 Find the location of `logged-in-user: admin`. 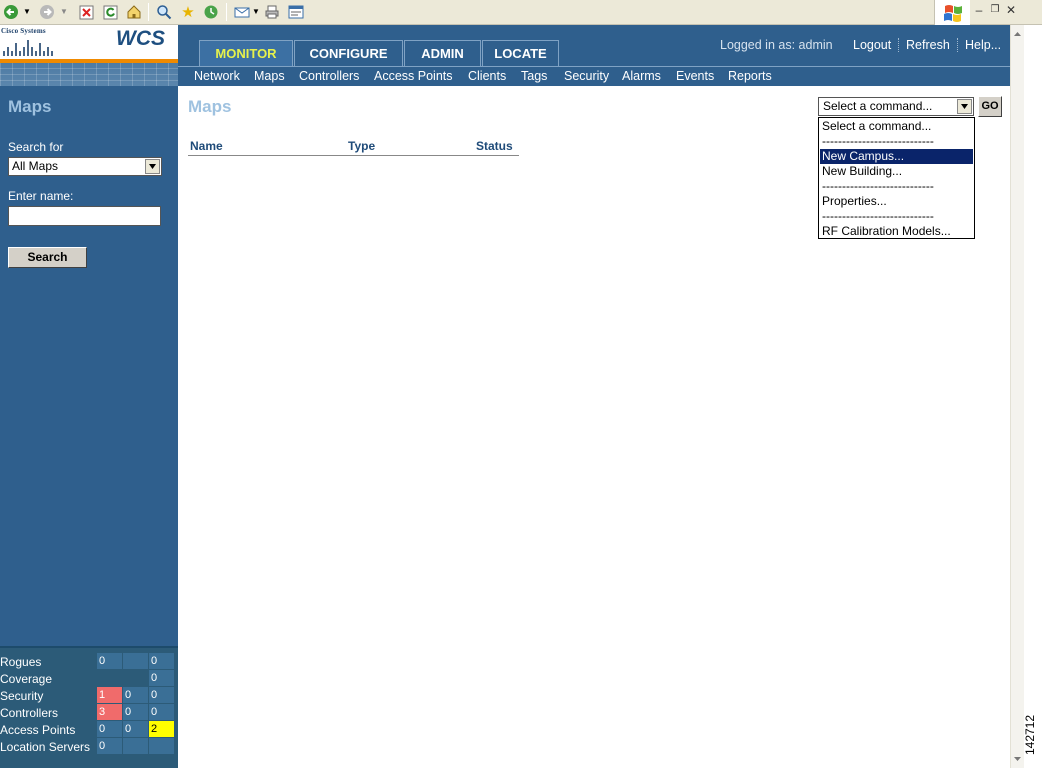

logged-in-user: admin is located at coordinates (815, 45).